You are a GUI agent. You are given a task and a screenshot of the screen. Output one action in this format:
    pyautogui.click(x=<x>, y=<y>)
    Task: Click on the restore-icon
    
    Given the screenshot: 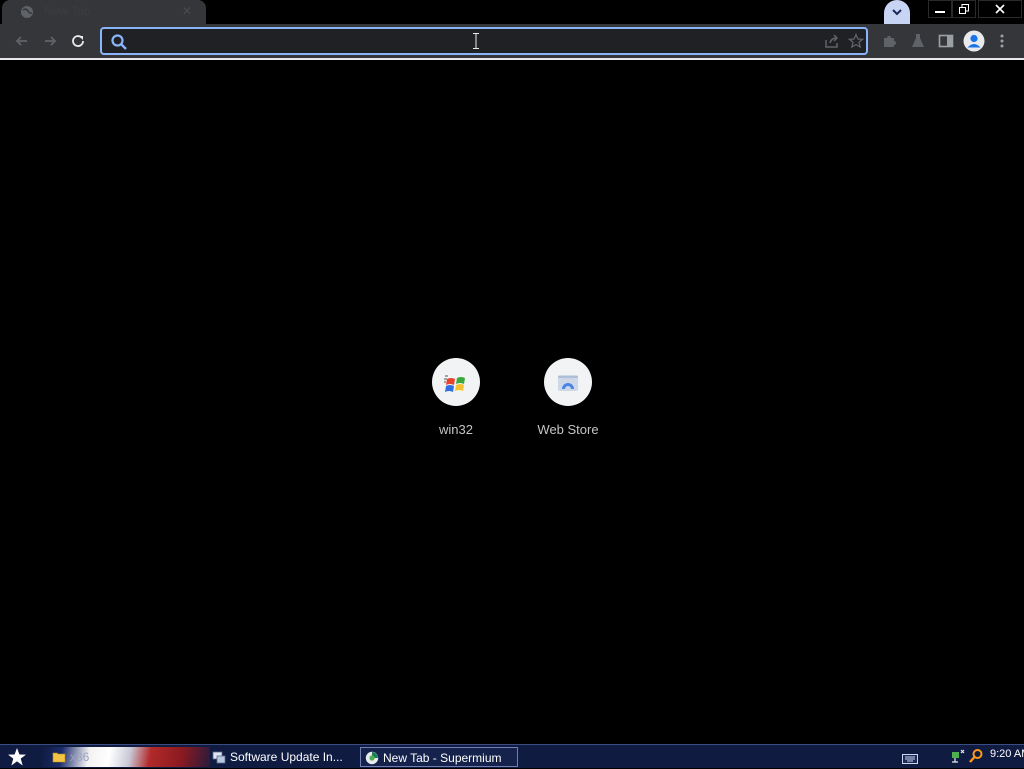 What is the action you would take?
    pyautogui.click(x=964, y=9)
    